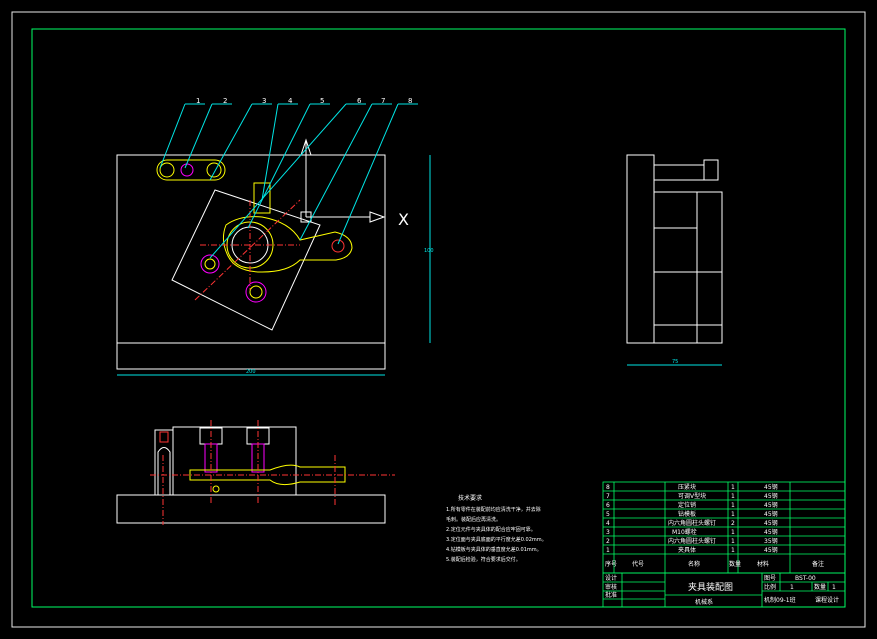  What do you see at coordinates (771, 487) in the screenshot?
I see `part-mat-8: 45钢` at bounding box center [771, 487].